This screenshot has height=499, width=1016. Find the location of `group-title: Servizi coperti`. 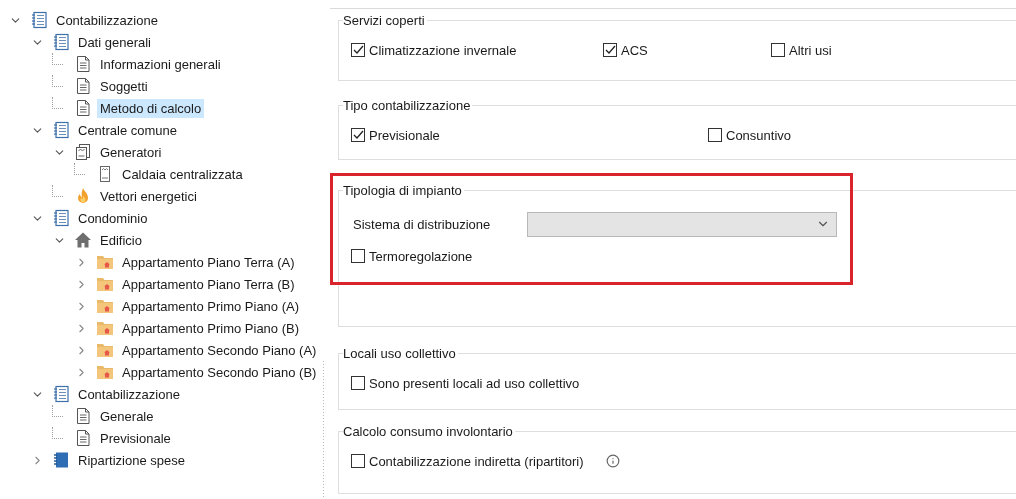

group-title: Servizi coperti is located at coordinates (384, 20).